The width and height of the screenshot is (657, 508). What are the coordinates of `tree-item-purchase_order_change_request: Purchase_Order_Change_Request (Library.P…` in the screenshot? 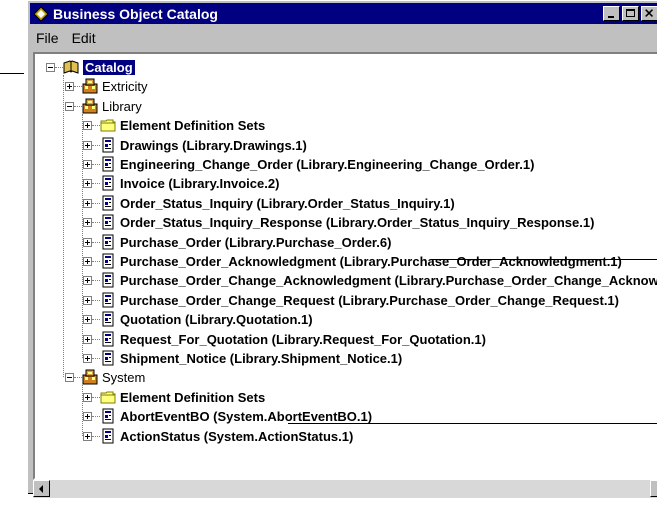 It's located at (359, 300).